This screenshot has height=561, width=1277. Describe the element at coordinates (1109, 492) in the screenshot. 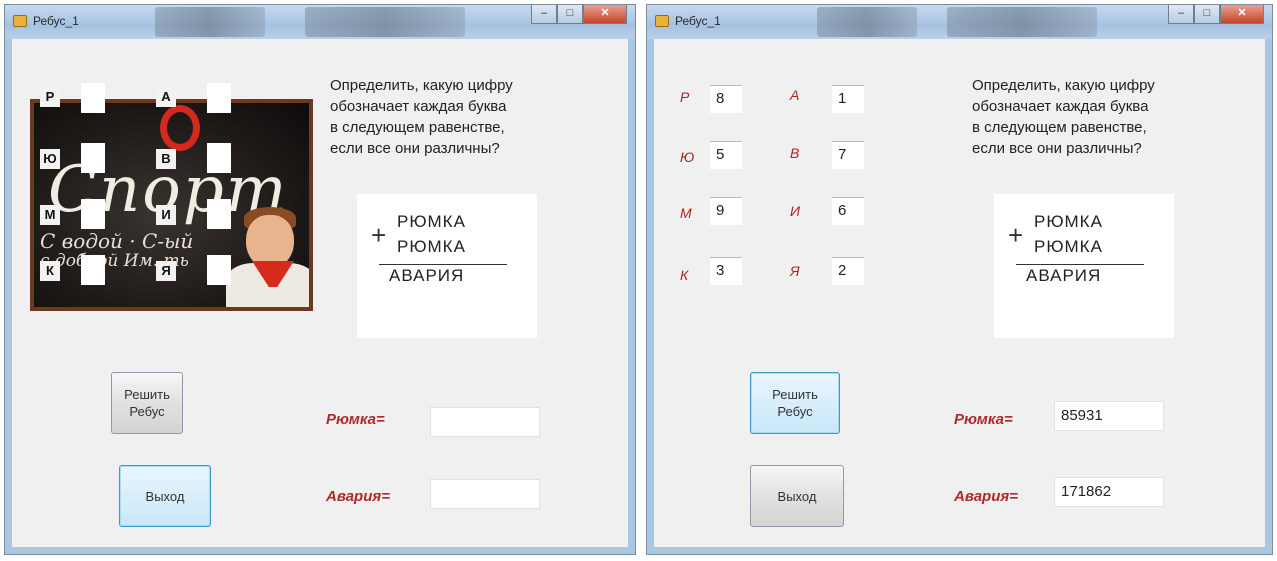

I see `avariya-field: 171862` at that location.